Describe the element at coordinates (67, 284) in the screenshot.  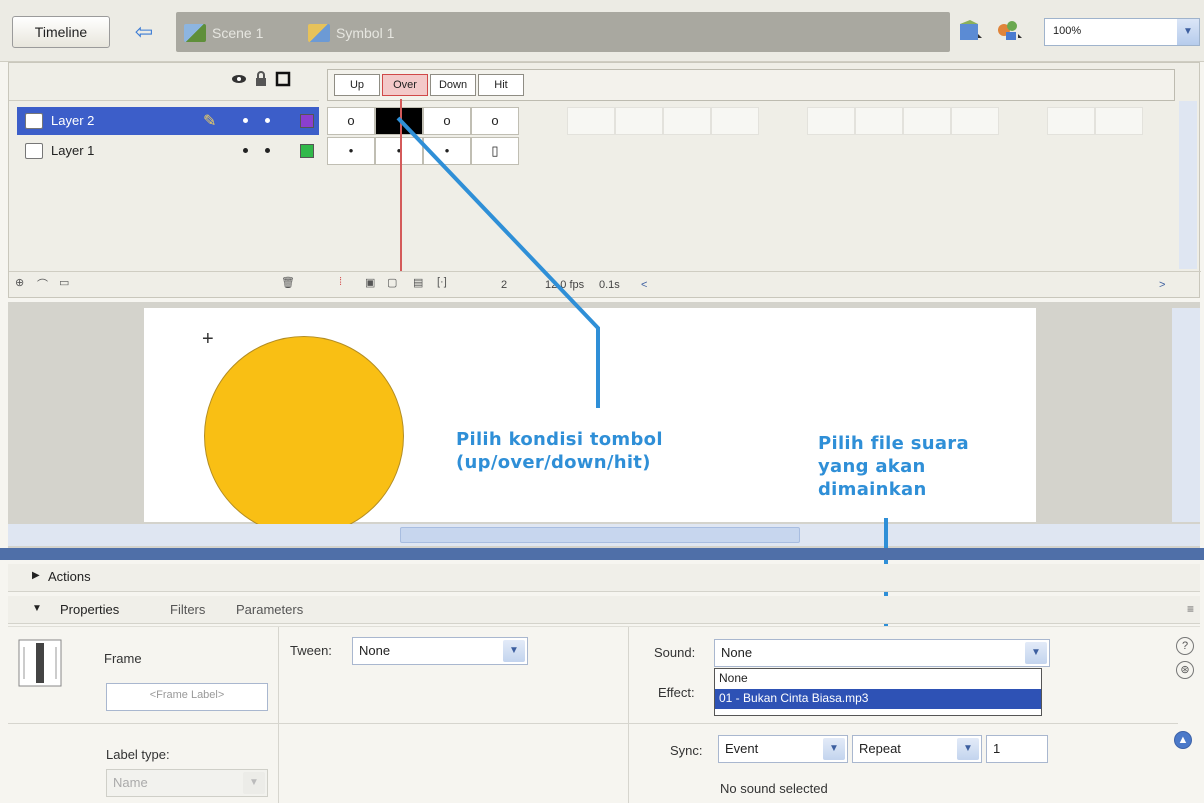
I see `insert-folder-icon: ▭` at that location.